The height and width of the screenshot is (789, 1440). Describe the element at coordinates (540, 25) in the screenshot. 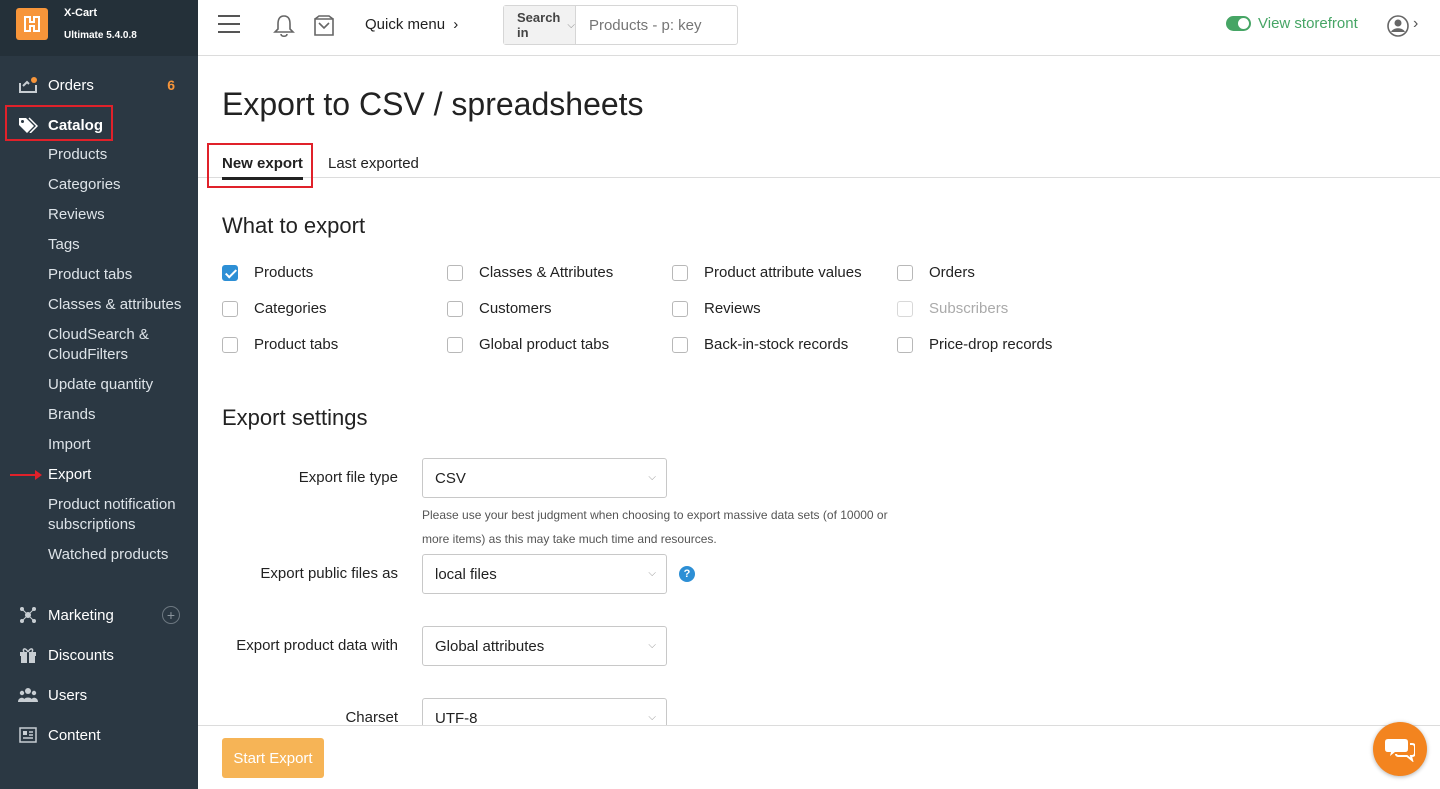

I see `search-in-dropdown: Search in ⌵` at that location.